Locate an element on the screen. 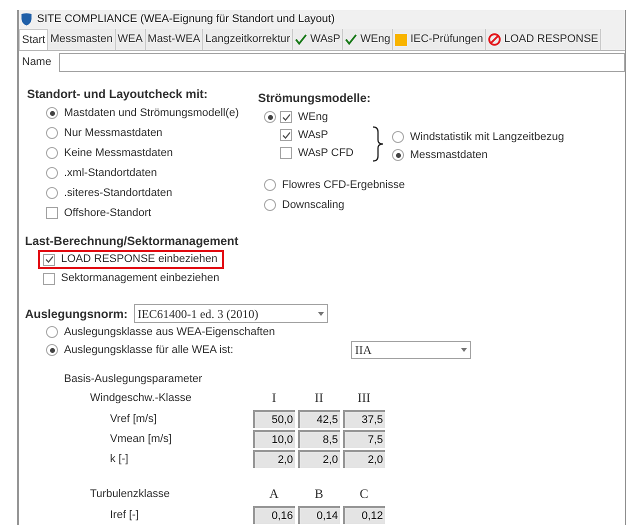 This screenshot has width=629, height=525. row-label: Vref [m/s] is located at coordinates (133, 419).